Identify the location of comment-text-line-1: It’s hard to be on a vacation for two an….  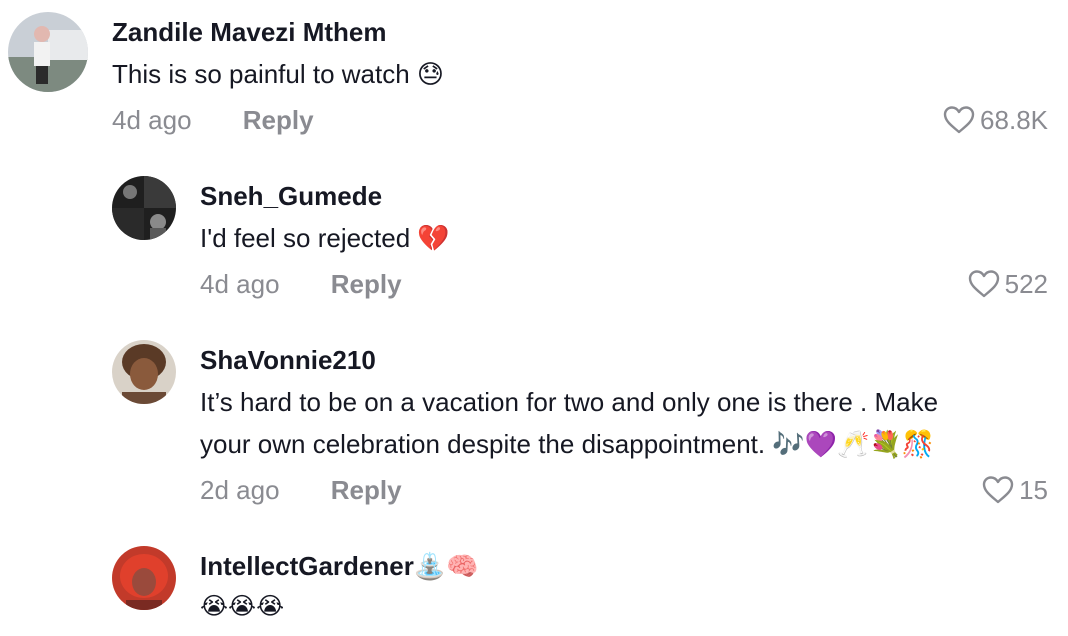
(569, 402).